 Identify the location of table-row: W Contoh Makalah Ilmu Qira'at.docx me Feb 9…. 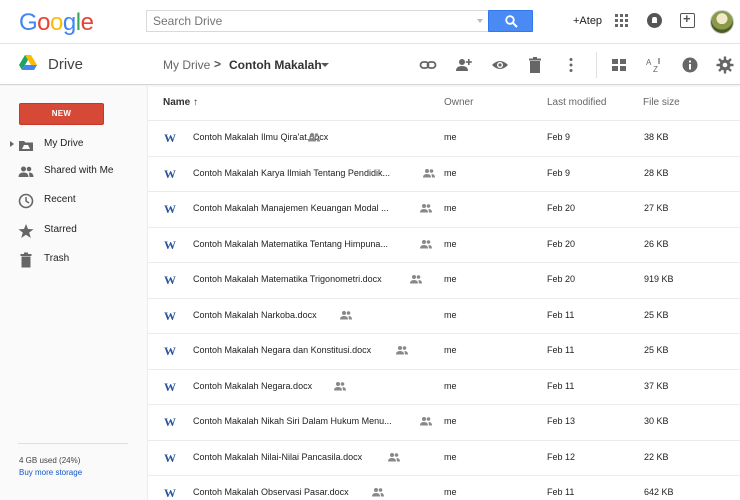
(444, 139).